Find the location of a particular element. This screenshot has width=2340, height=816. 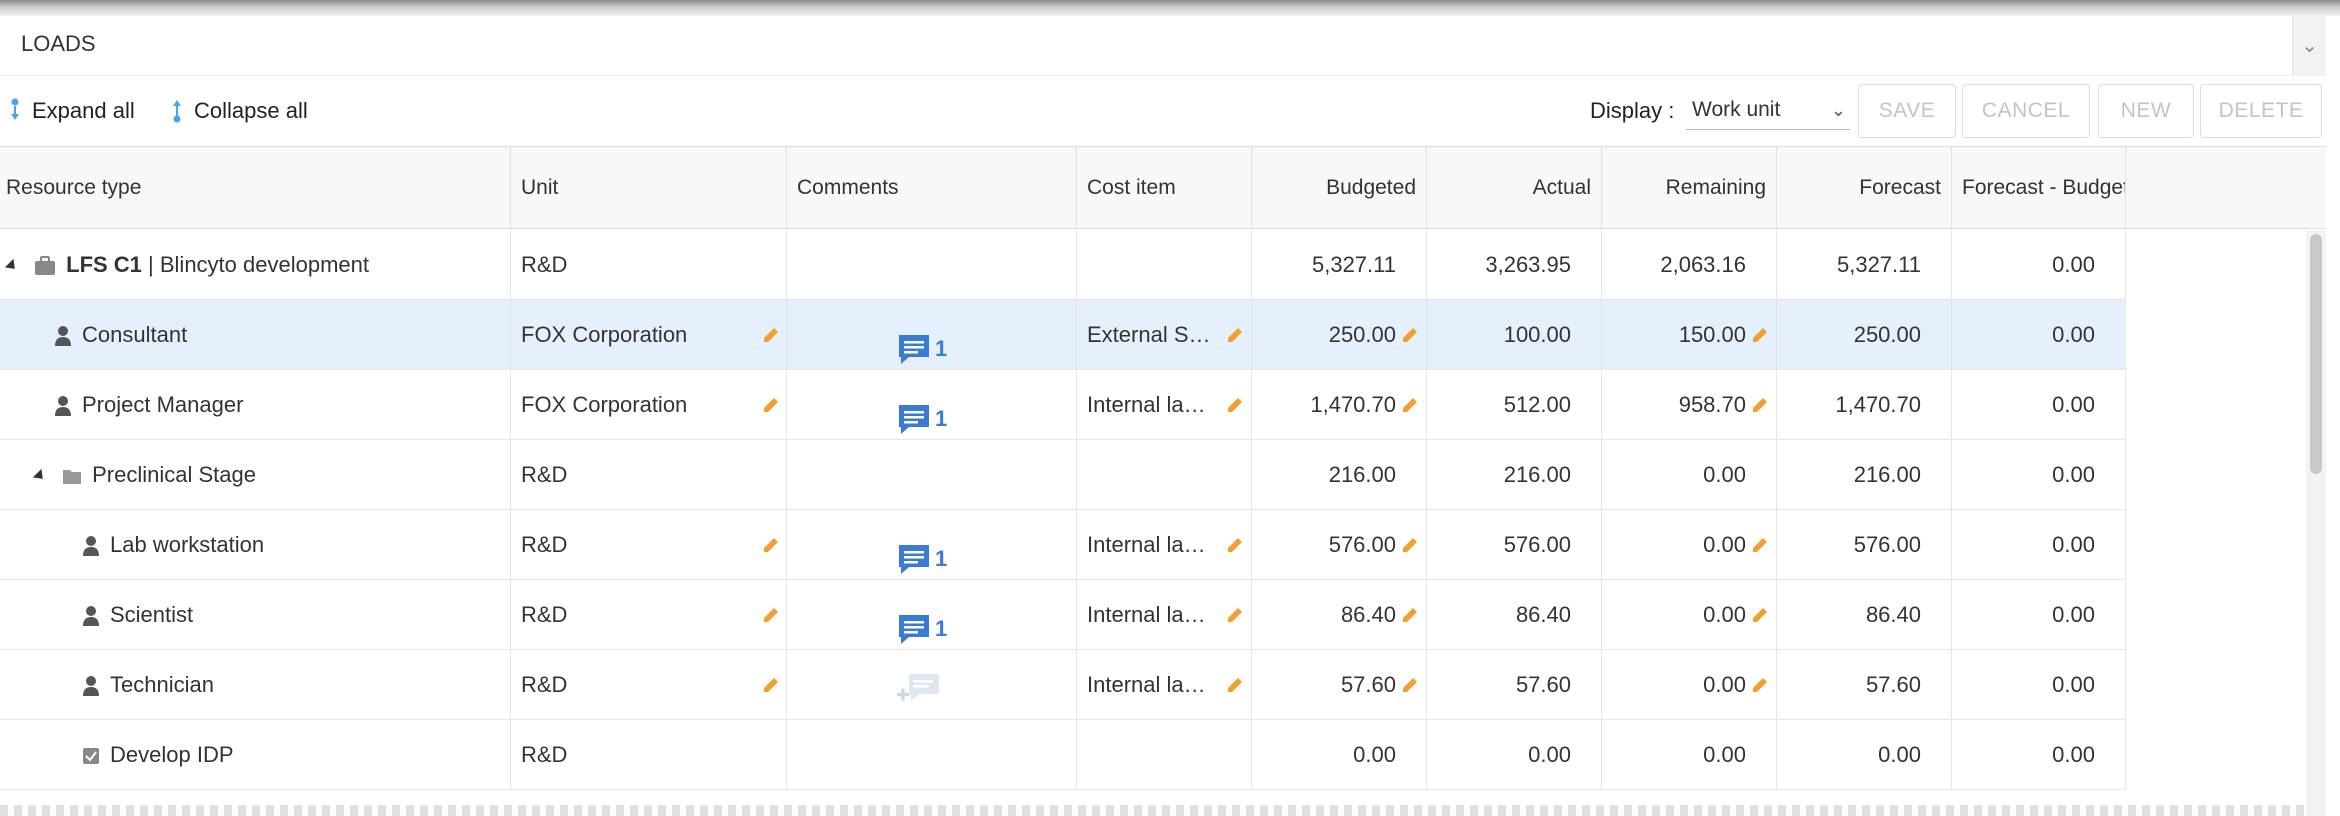

save-button: SAVE is located at coordinates (1907, 111).